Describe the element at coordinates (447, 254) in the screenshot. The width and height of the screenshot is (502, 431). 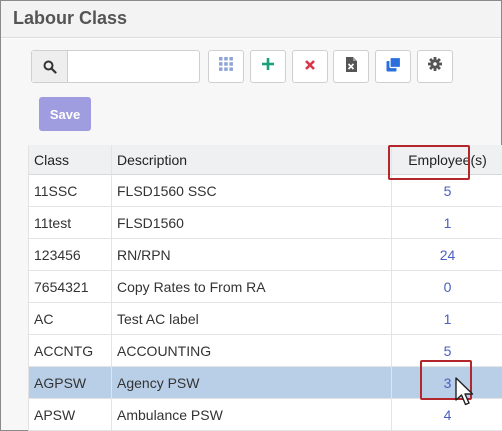
I see `employee-count-link: 24` at that location.